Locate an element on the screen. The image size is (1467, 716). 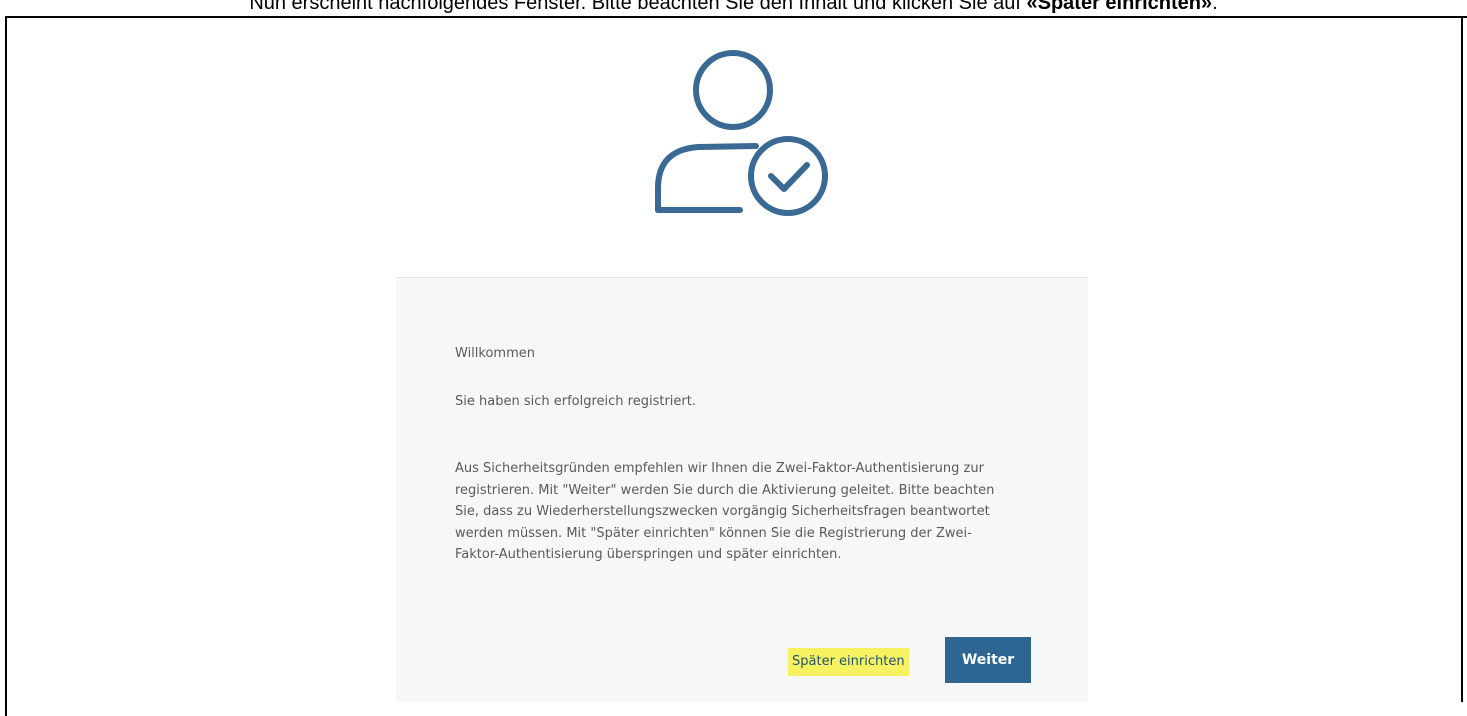
instruction-text-bold: «Später einrichten» is located at coordinates (1119, 7).